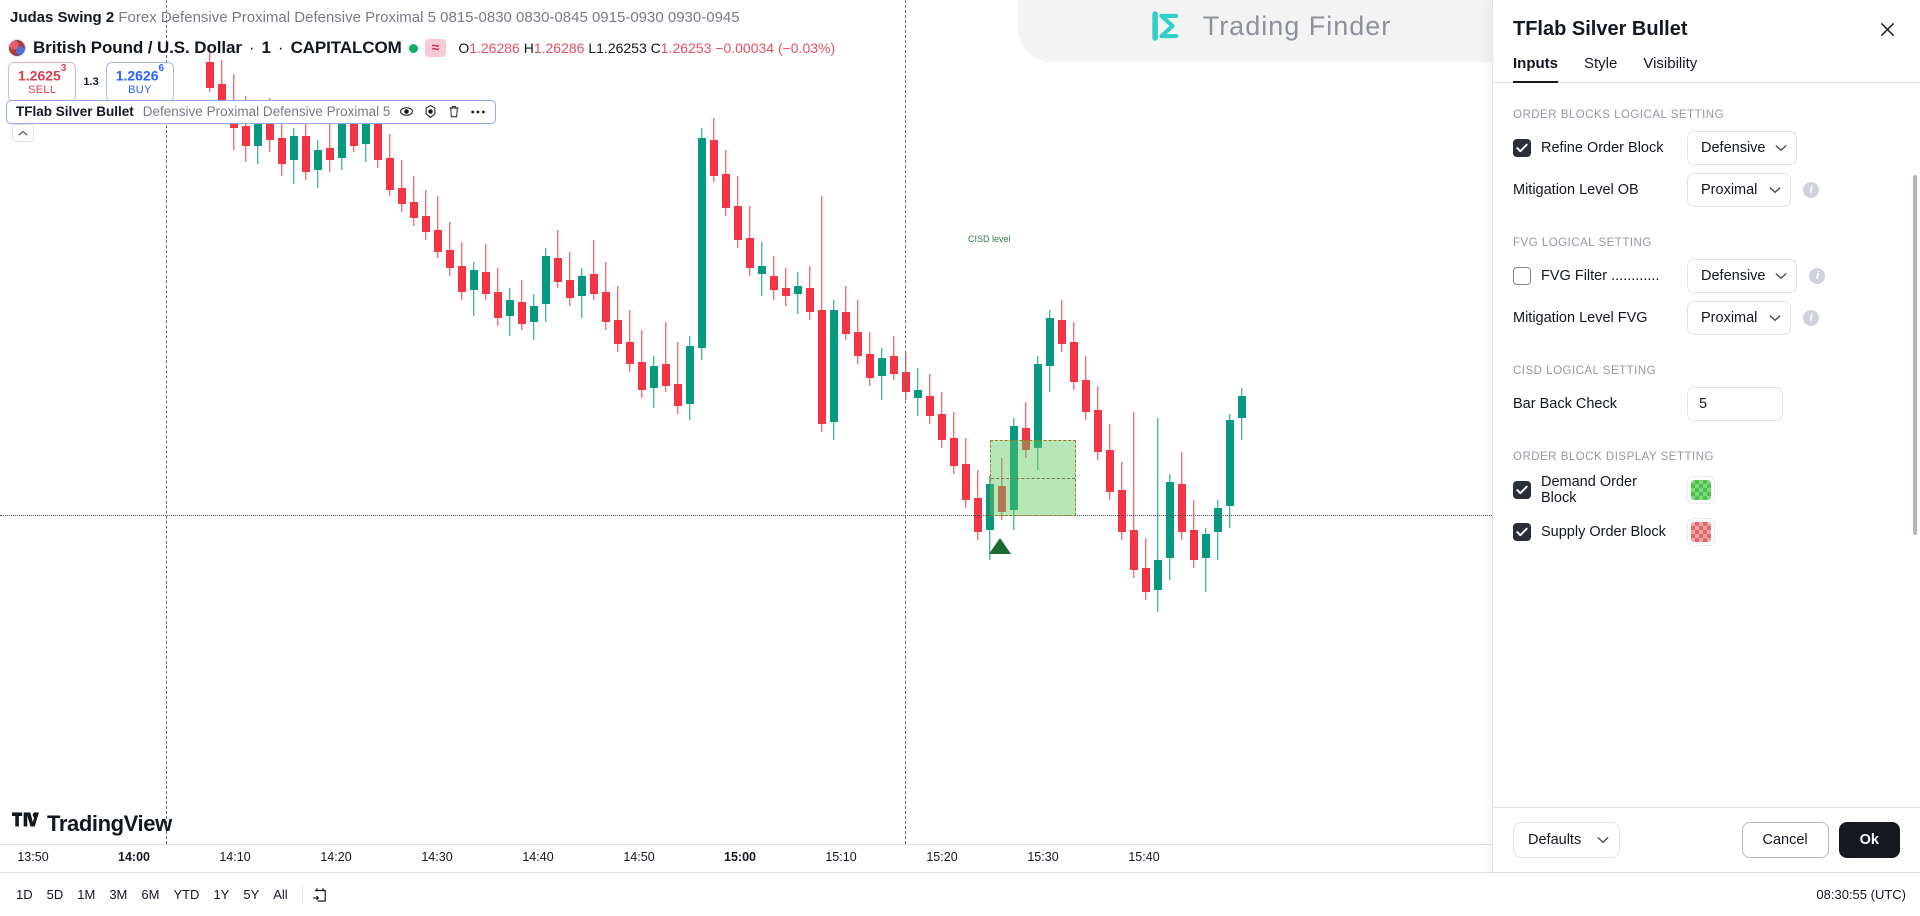 The width and height of the screenshot is (1920, 916). What do you see at coordinates (1742, 276) in the screenshot?
I see `select-fvg-filter: Defensive` at bounding box center [1742, 276].